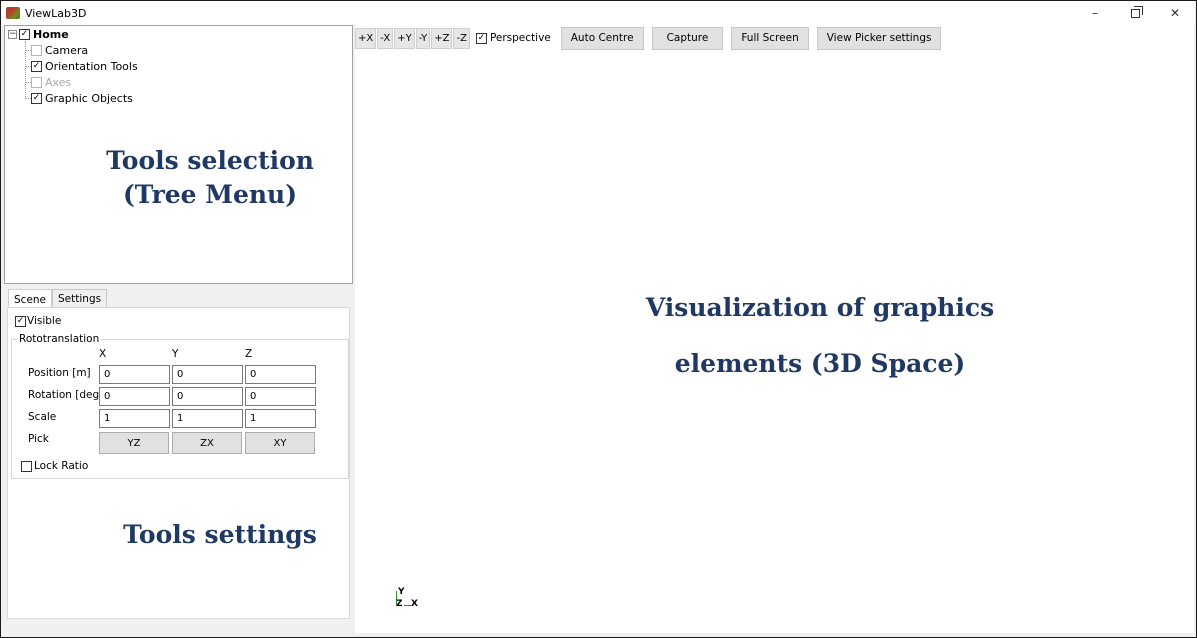  What do you see at coordinates (80, 298) in the screenshot?
I see `tab-settings: Settings` at bounding box center [80, 298].